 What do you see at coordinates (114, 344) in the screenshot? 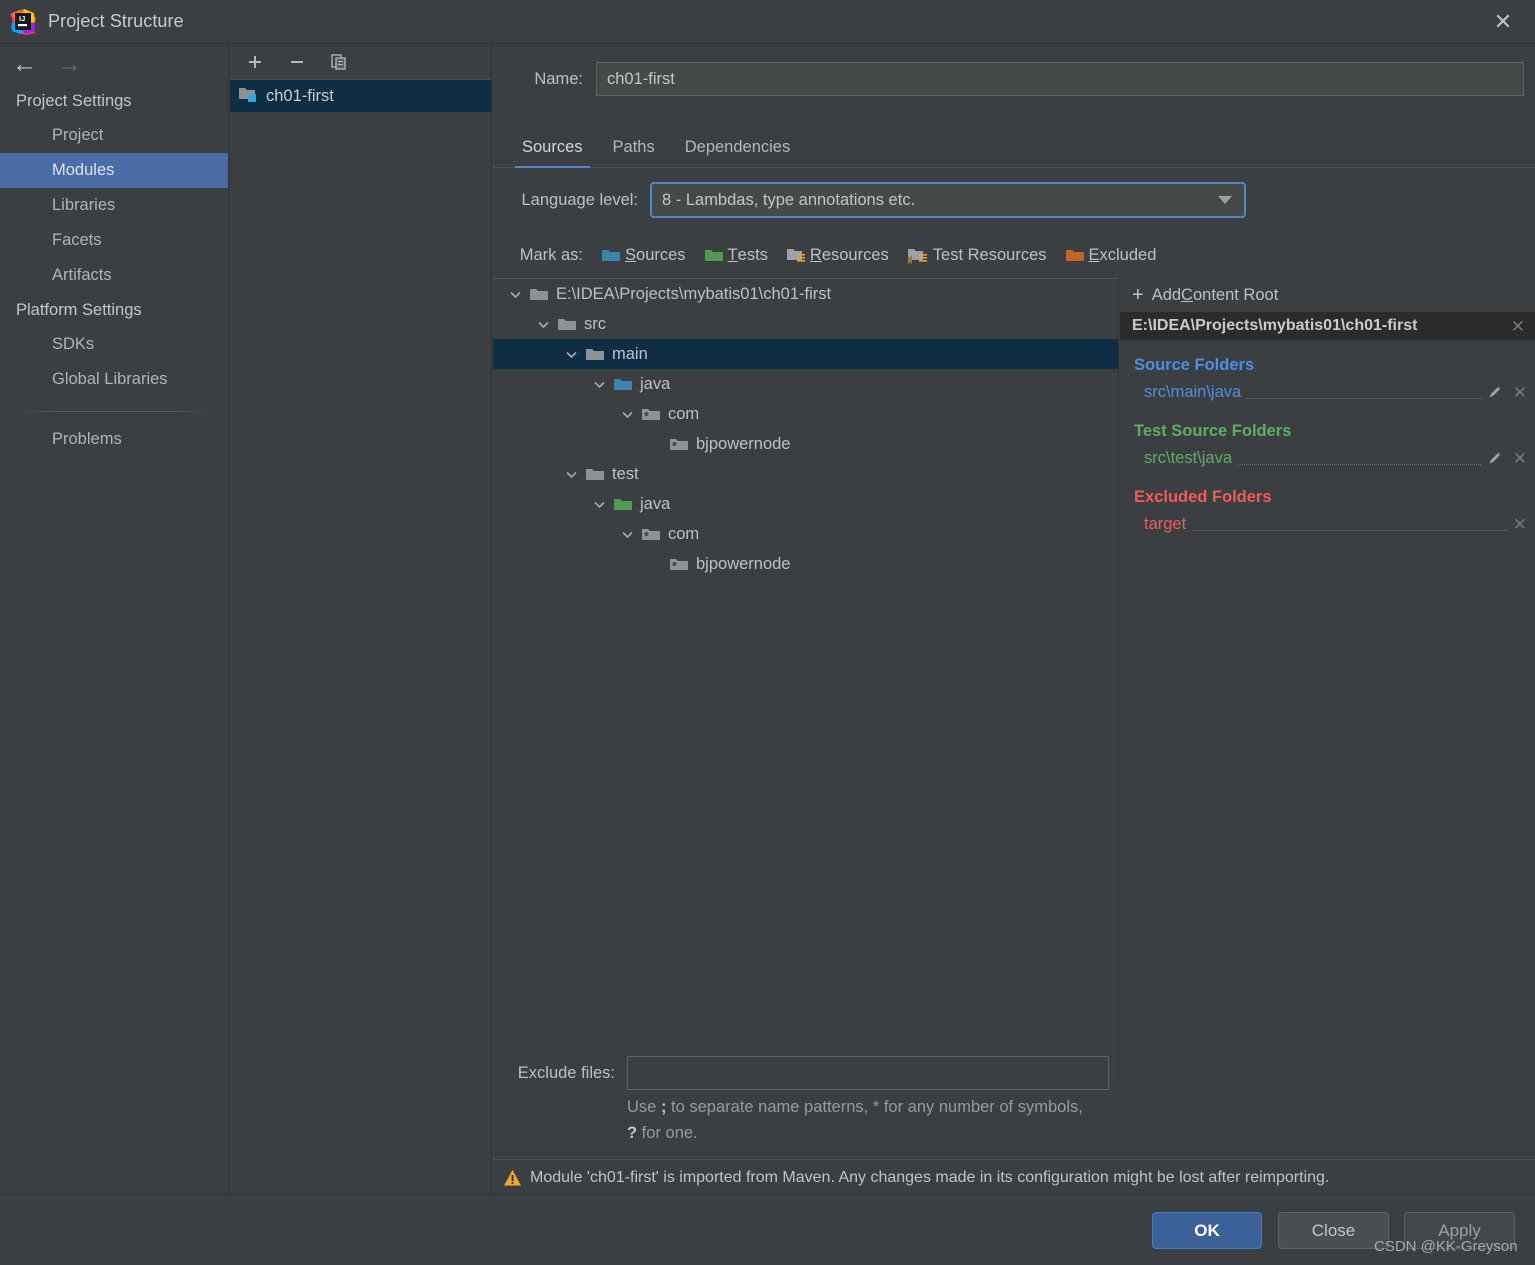
I see `sidebar-item-sdks: SDKs` at bounding box center [114, 344].